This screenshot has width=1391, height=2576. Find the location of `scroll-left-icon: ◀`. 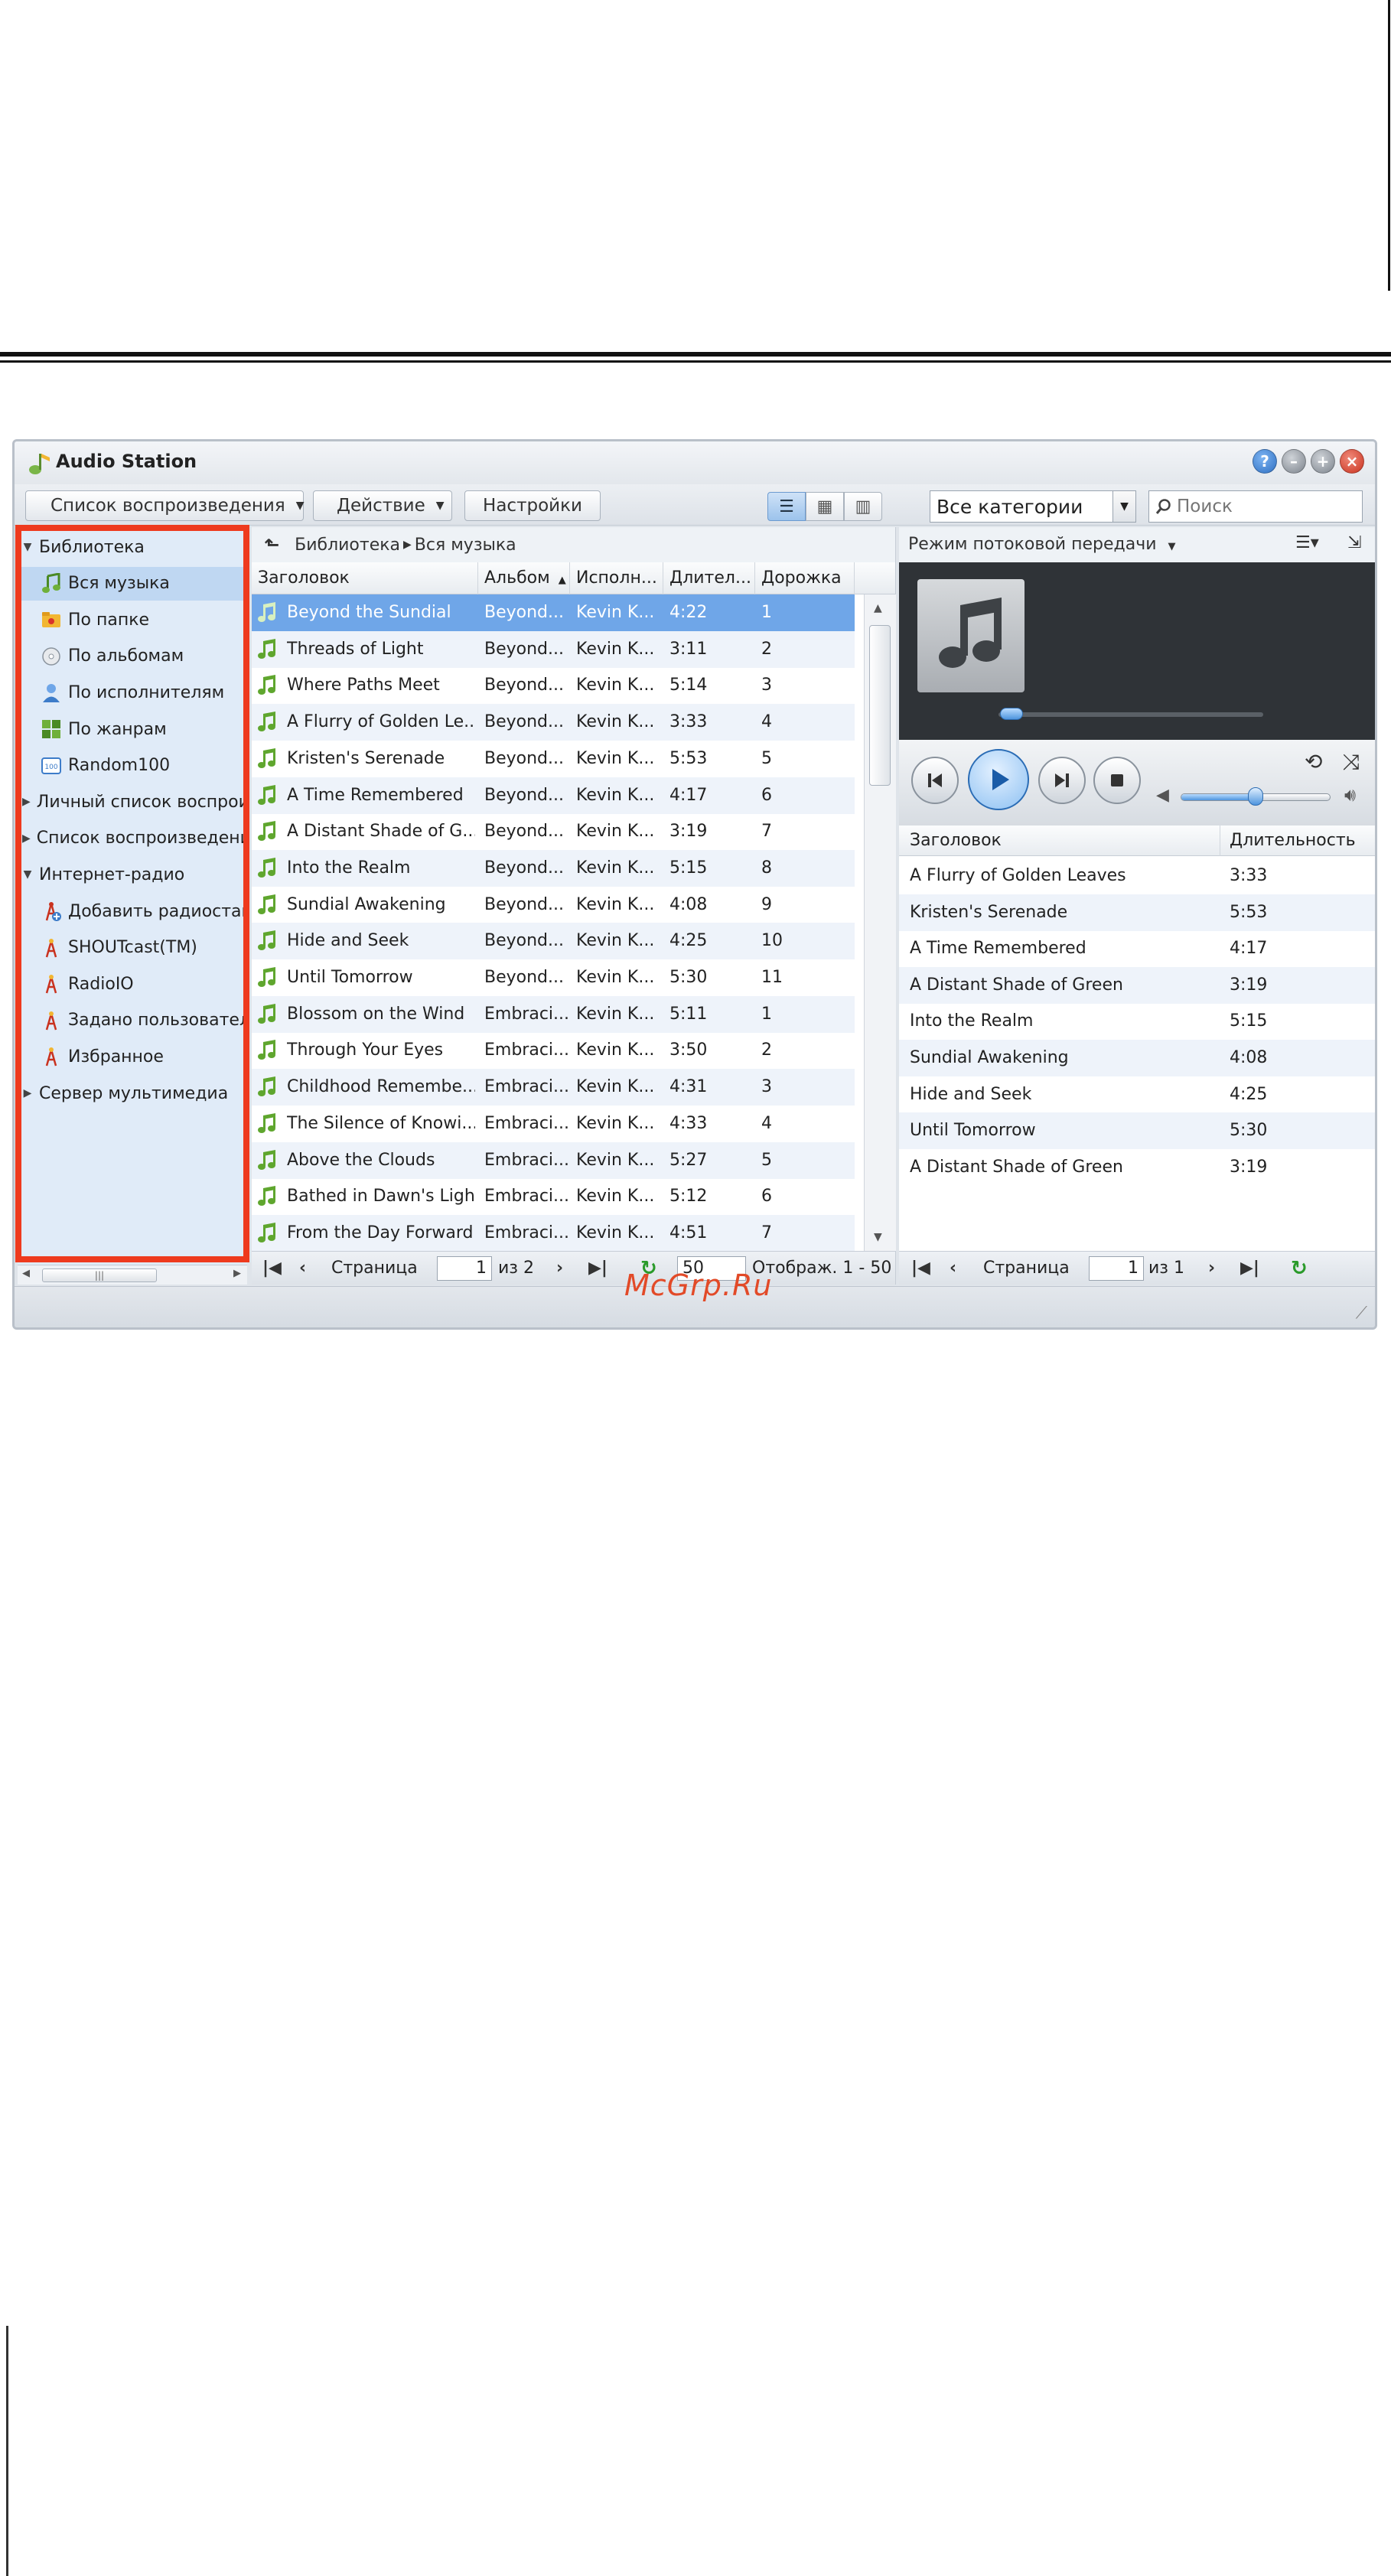

scroll-left-icon: ◀ is located at coordinates (26, 1274).